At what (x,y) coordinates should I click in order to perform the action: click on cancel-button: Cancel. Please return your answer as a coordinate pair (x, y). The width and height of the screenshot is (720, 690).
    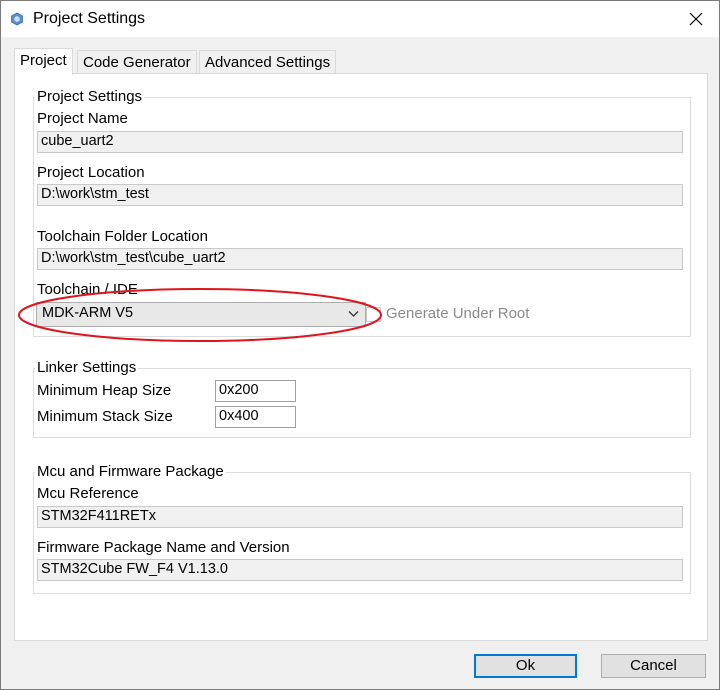
    Looking at the image, I should click on (653, 666).